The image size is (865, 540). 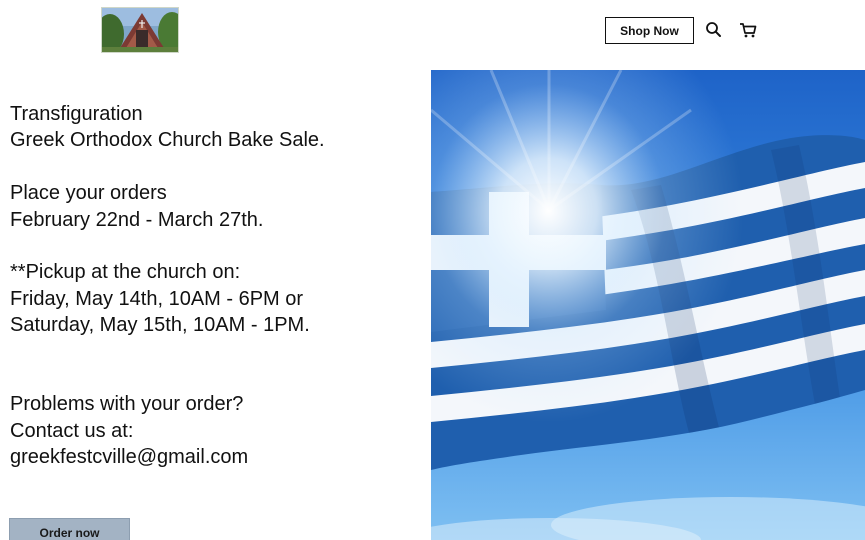 I want to click on contact-label: Contact us at:, so click(x=72, y=430).